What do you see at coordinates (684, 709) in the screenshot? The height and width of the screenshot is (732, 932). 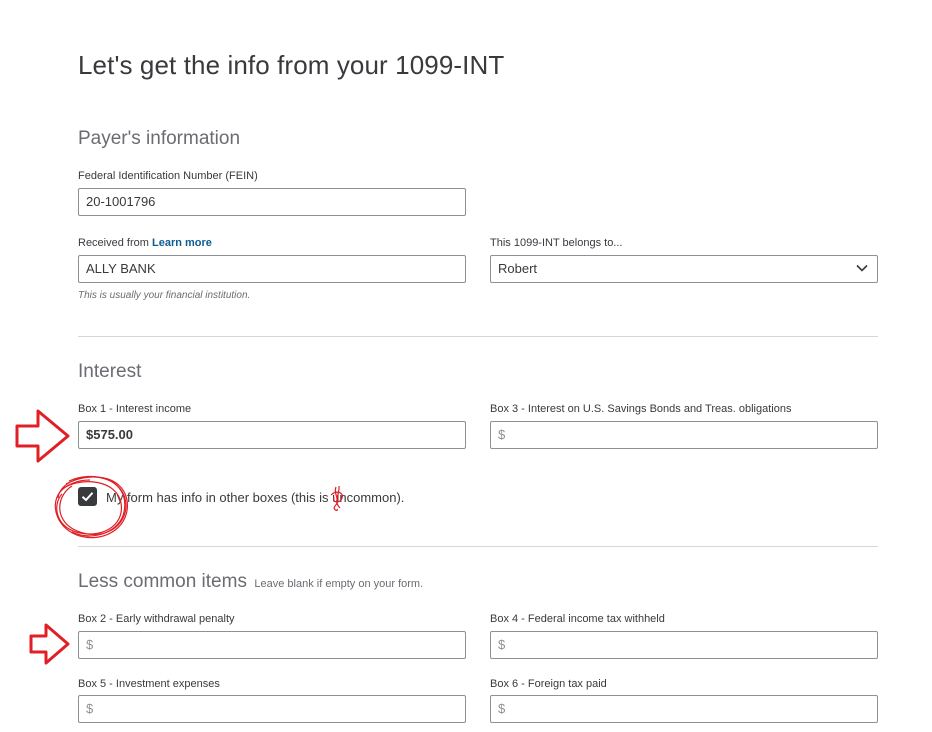 I see `box6-input: $` at bounding box center [684, 709].